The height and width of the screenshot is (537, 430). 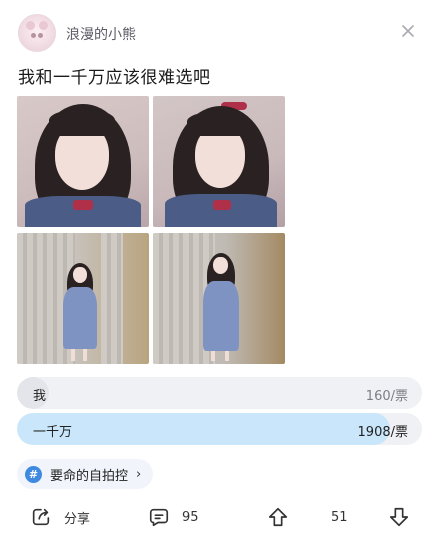 What do you see at coordinates (53, 432) in the screenshot?
I see `poll-option-label: 一千万` at bounding box center [53, 432].